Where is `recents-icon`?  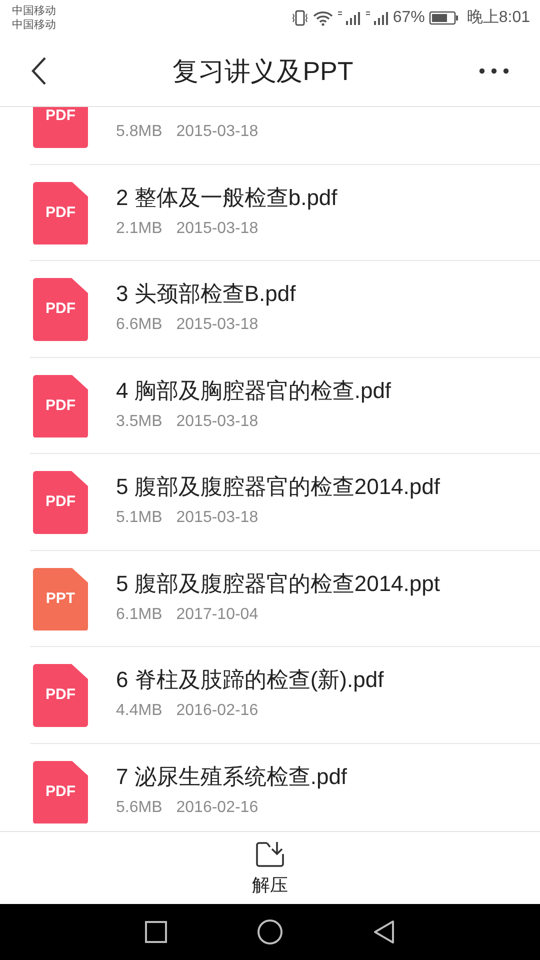
recents-icon is located at coordinates (156, 932).